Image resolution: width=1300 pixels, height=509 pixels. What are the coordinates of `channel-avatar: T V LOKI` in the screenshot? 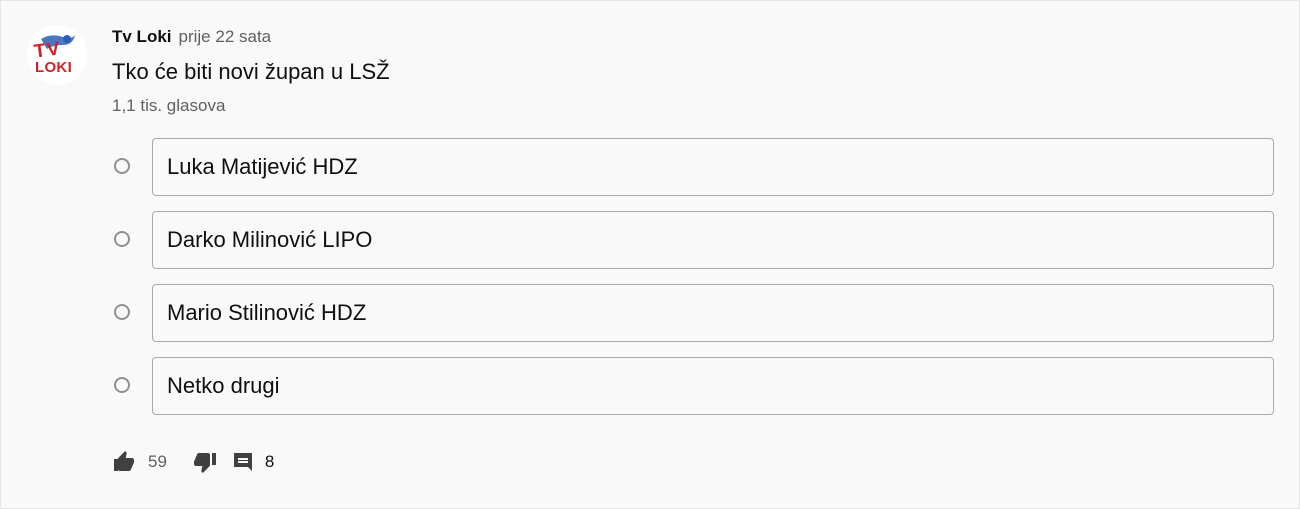 It's located at (57, 55).